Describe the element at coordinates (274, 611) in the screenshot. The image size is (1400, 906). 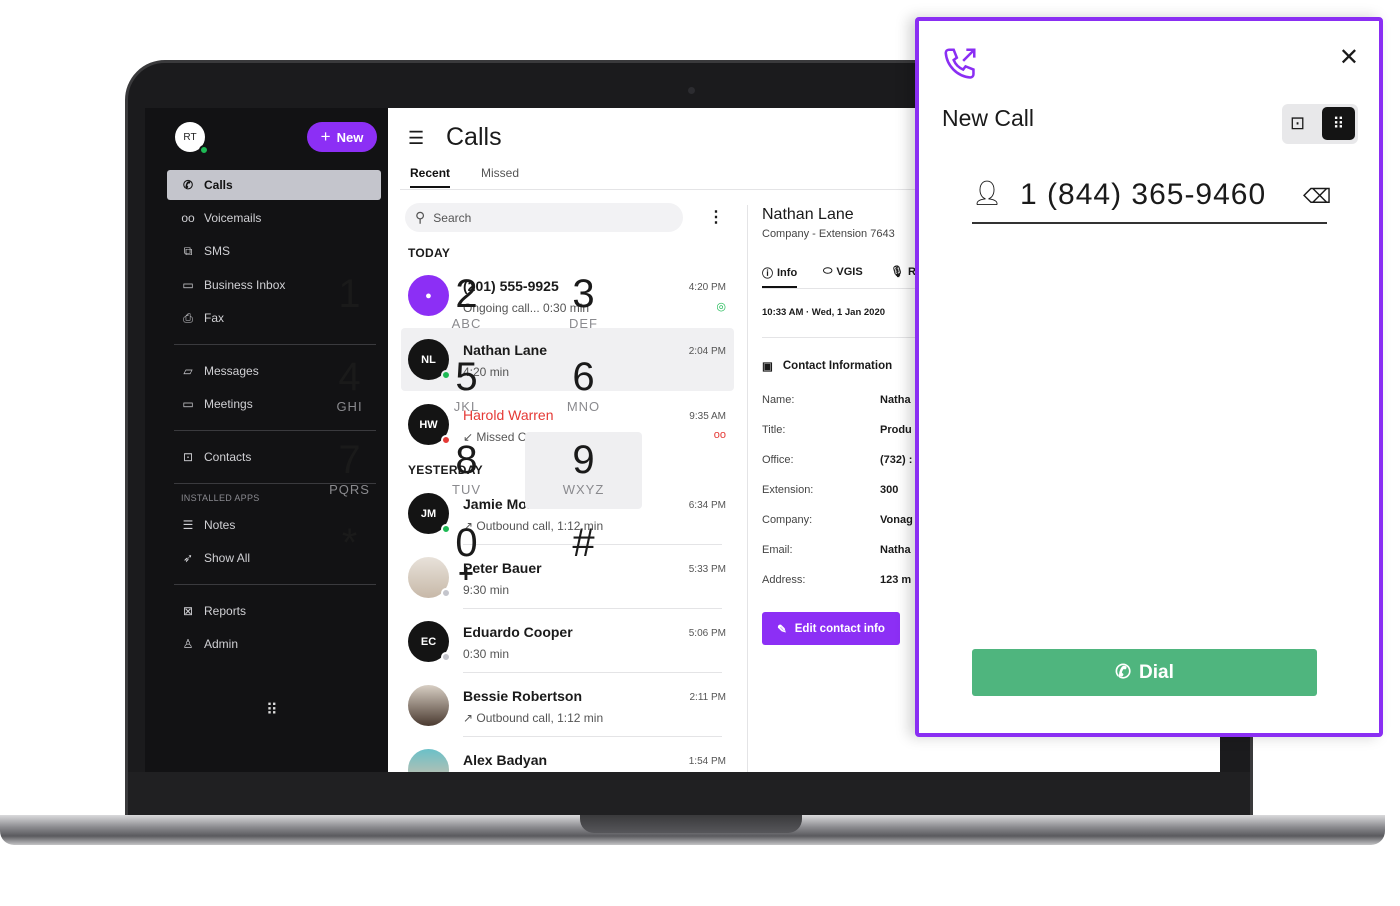
I see `sidebar-item-reports: ⊠ Reports` at that location.